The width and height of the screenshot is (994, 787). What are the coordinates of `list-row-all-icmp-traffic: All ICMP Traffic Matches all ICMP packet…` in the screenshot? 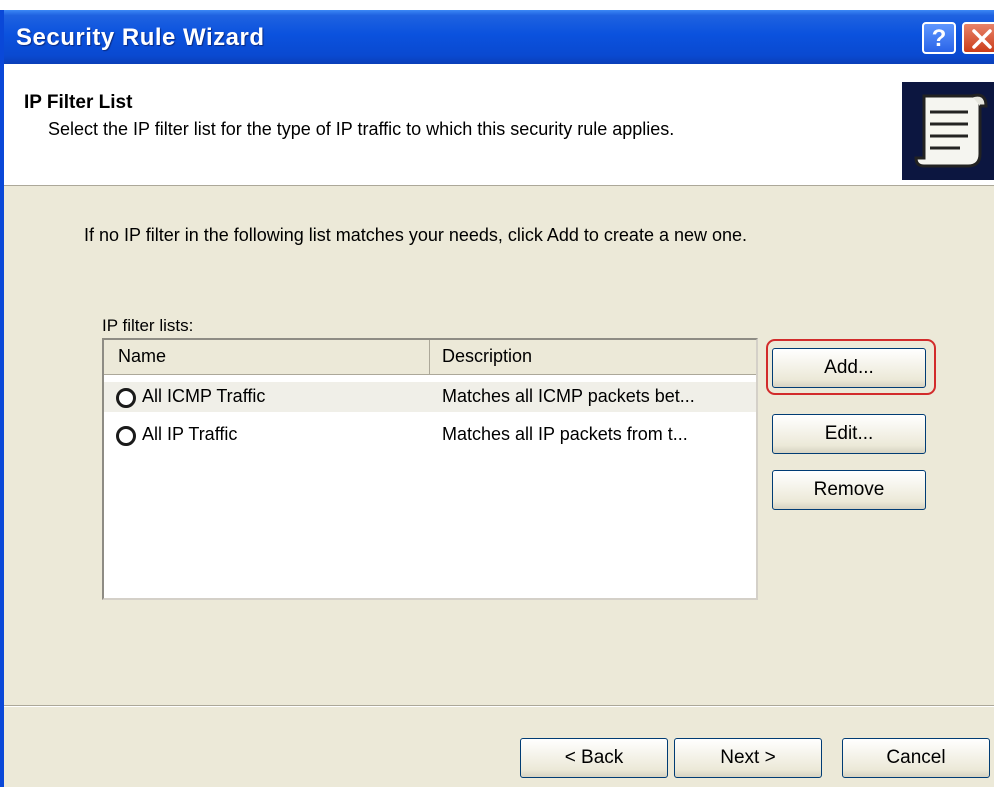 It's located at (430, 397).